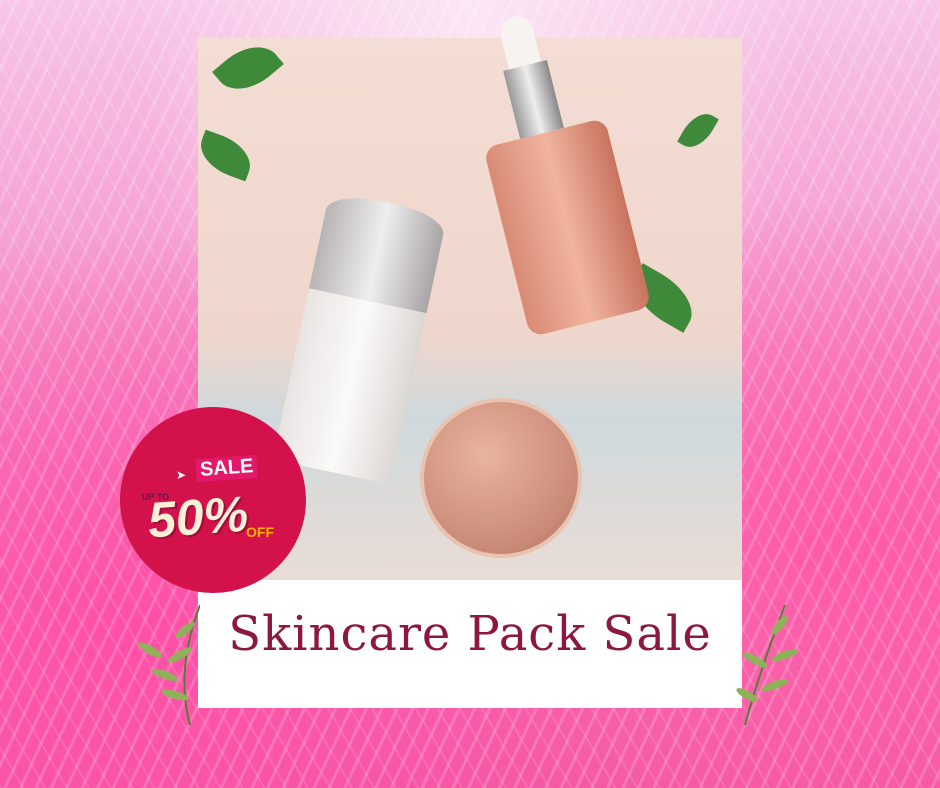  What do you see at coordinates (501, 478) in the screenshot?
I see `cream-jar` at bounding box center [501, 478].